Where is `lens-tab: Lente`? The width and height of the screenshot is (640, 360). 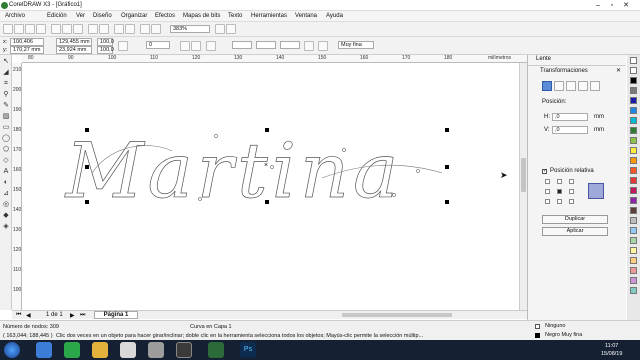 lens-tab: Lente is located at coordinates (543, 59).